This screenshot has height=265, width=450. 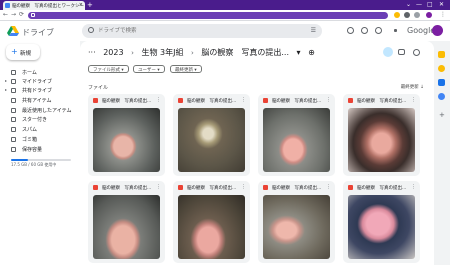 What do you see at coordinates (13, 149) in the screenshot?
I see `cloud-icon` at bounding box center [13, 149].